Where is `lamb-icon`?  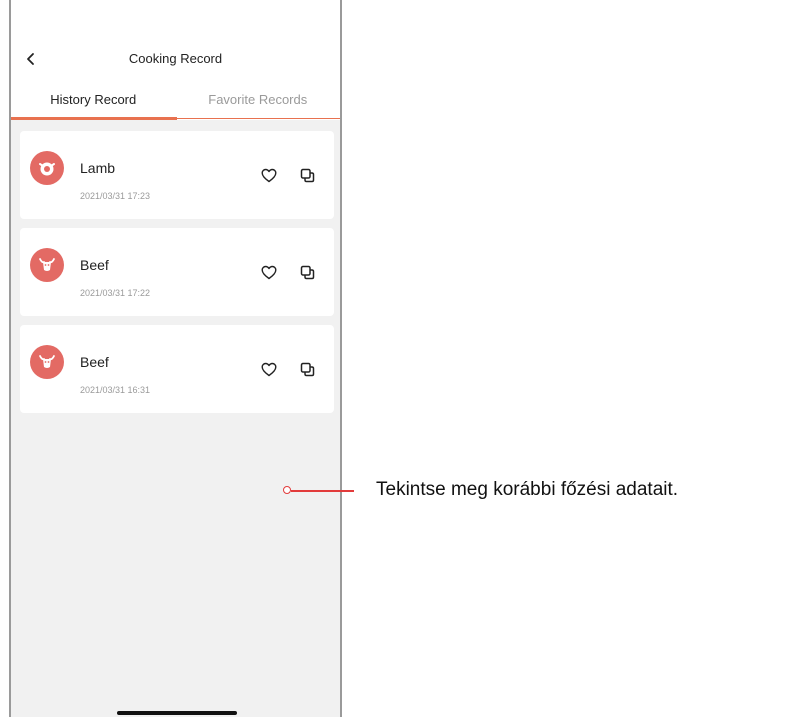
lamb-icon is located at coordinates (47, 168).